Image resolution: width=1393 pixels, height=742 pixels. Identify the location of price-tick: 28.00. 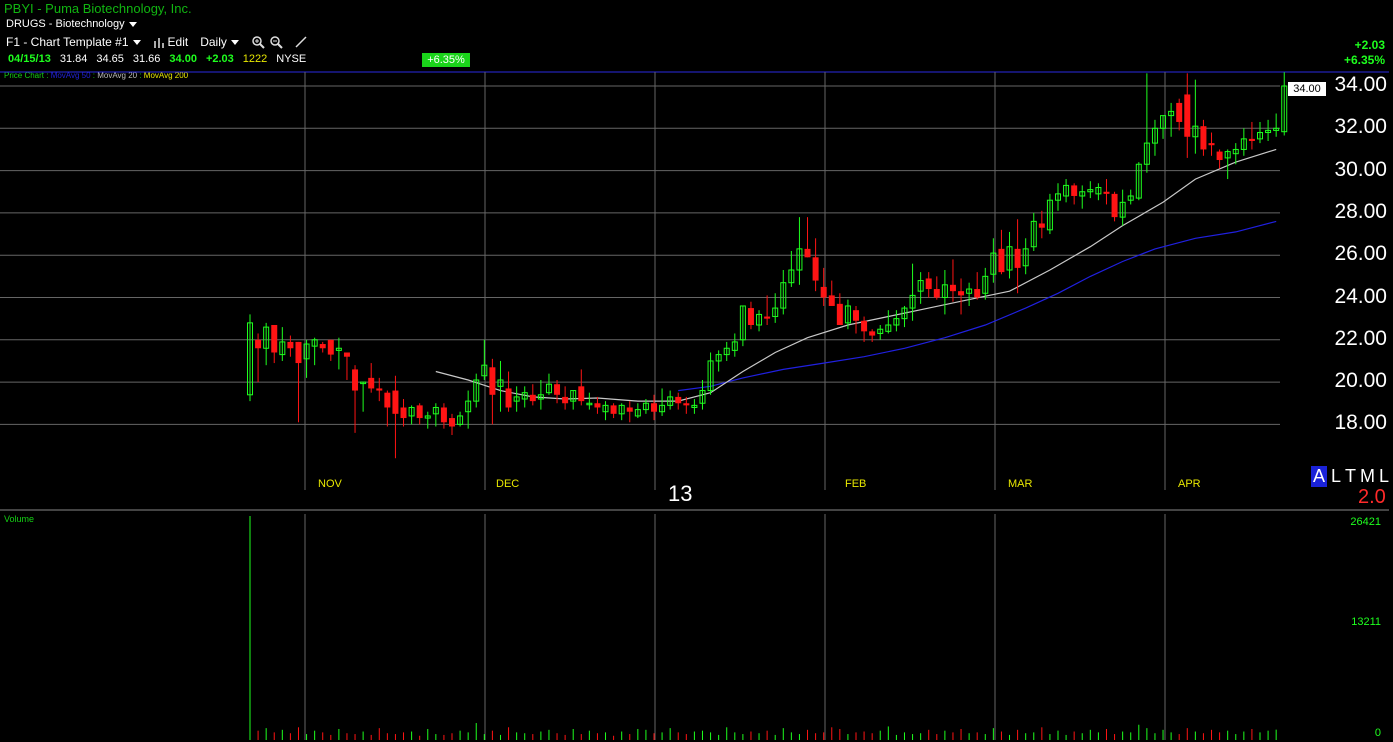
(1360, 211).